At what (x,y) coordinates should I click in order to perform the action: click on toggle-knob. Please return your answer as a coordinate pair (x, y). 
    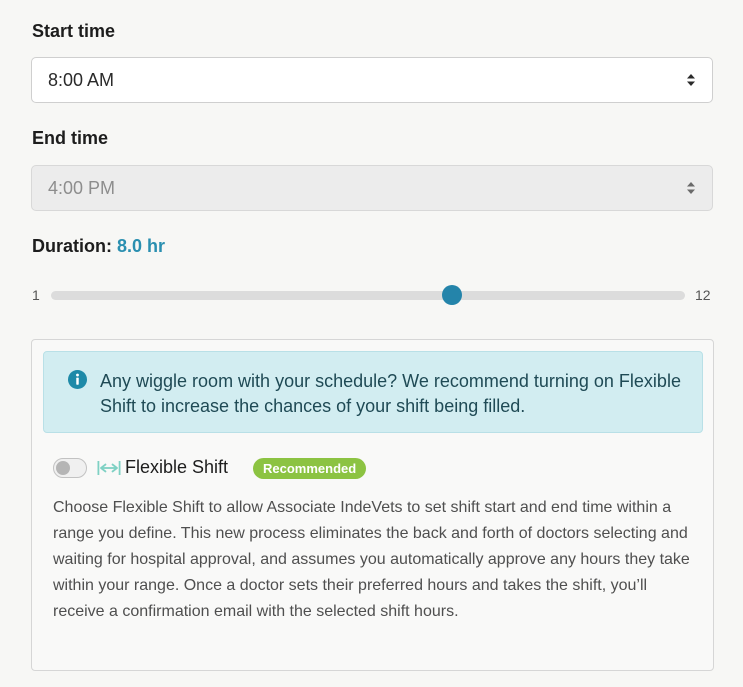
    Looking at the image, I should click on (63, 468).